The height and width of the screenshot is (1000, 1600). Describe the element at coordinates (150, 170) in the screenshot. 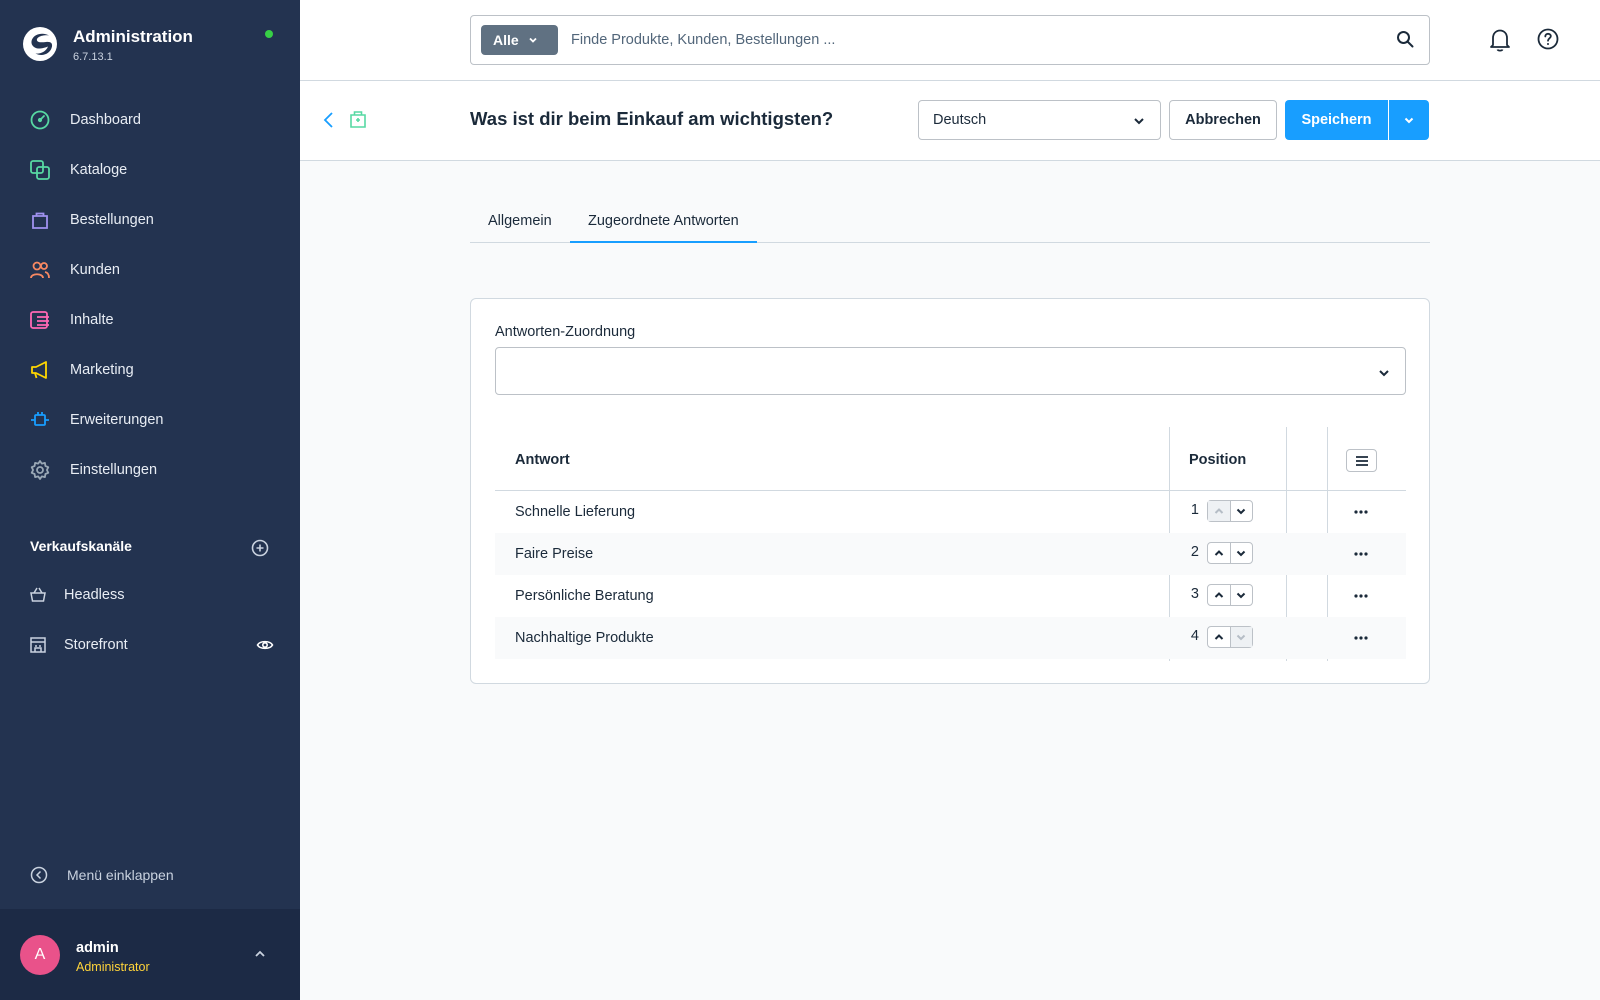

I see `nav-item-kataloge: Kataloge` at that location.